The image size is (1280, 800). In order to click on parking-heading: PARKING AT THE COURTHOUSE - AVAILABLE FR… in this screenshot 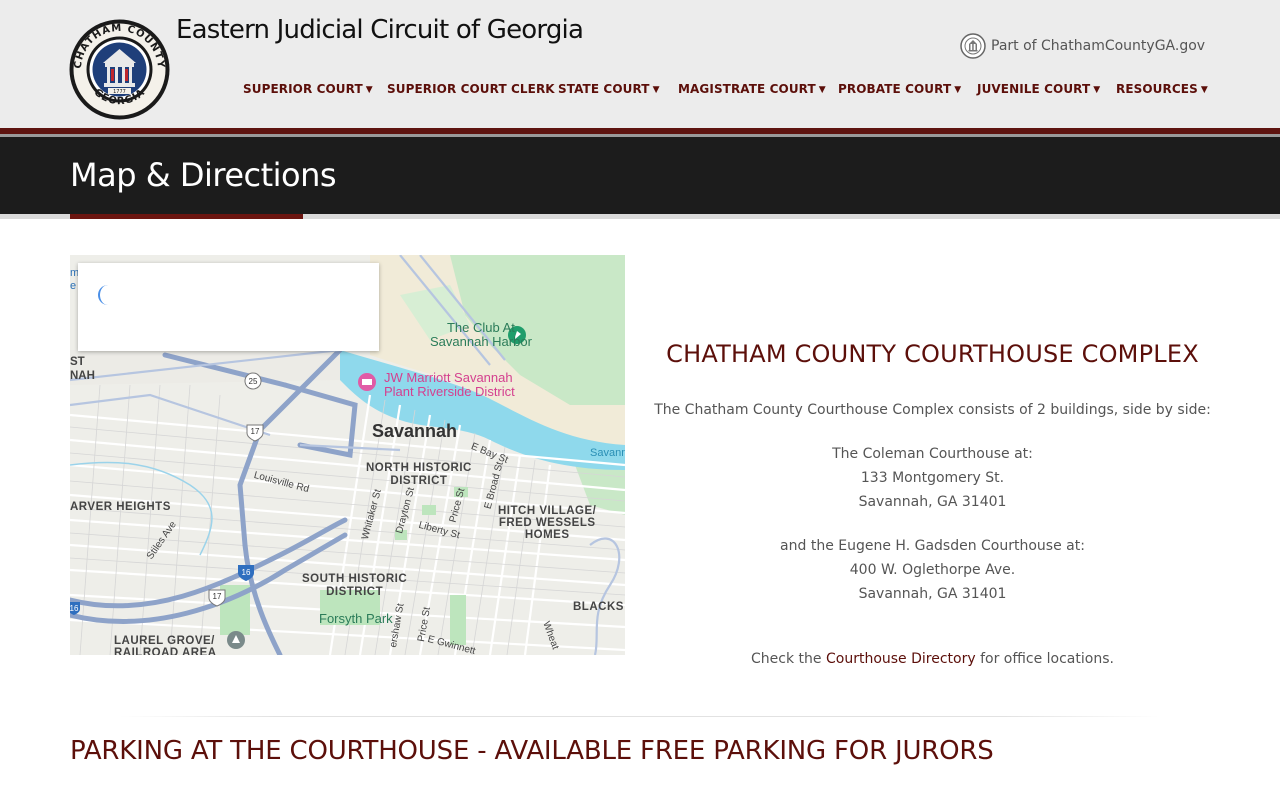, I will do `click(532, 751)`.